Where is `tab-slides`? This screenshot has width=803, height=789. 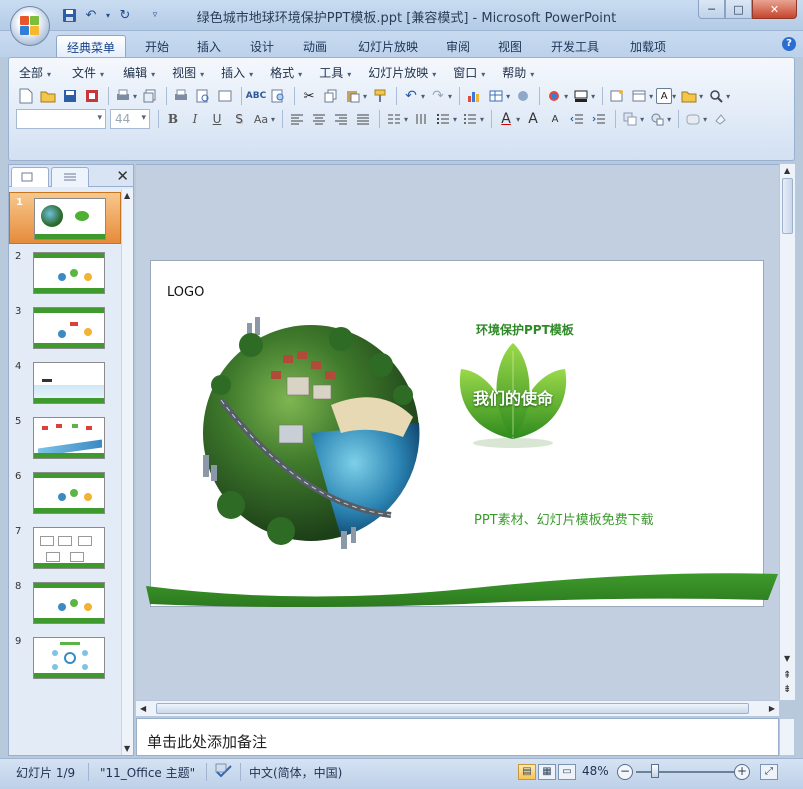 tab-slides is located at coordinates (30, 177).